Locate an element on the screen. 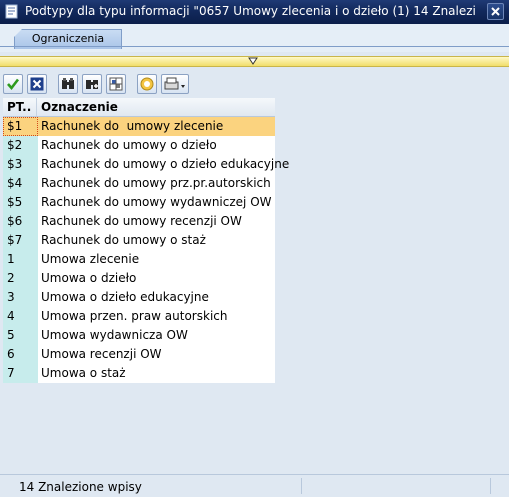  chevron-down-icon is located at coordinates (253, 61).